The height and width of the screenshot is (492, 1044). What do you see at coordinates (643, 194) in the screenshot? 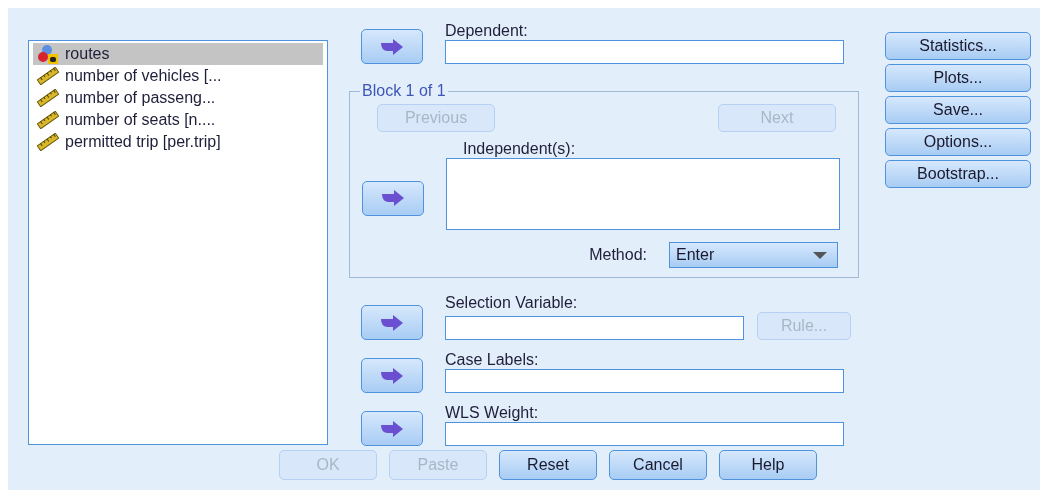
I see `variables-box` at bounding box center [643, 194].